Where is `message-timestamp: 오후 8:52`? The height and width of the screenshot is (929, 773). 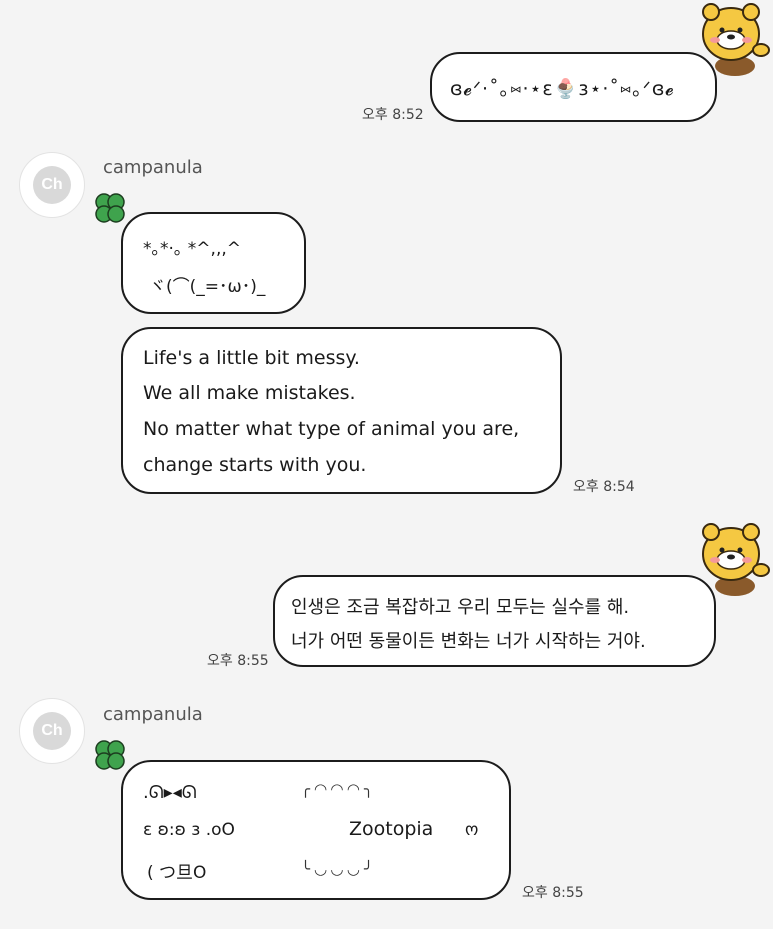 message-timestamp: 오후 8:52 is located at coordinates (393, 115).